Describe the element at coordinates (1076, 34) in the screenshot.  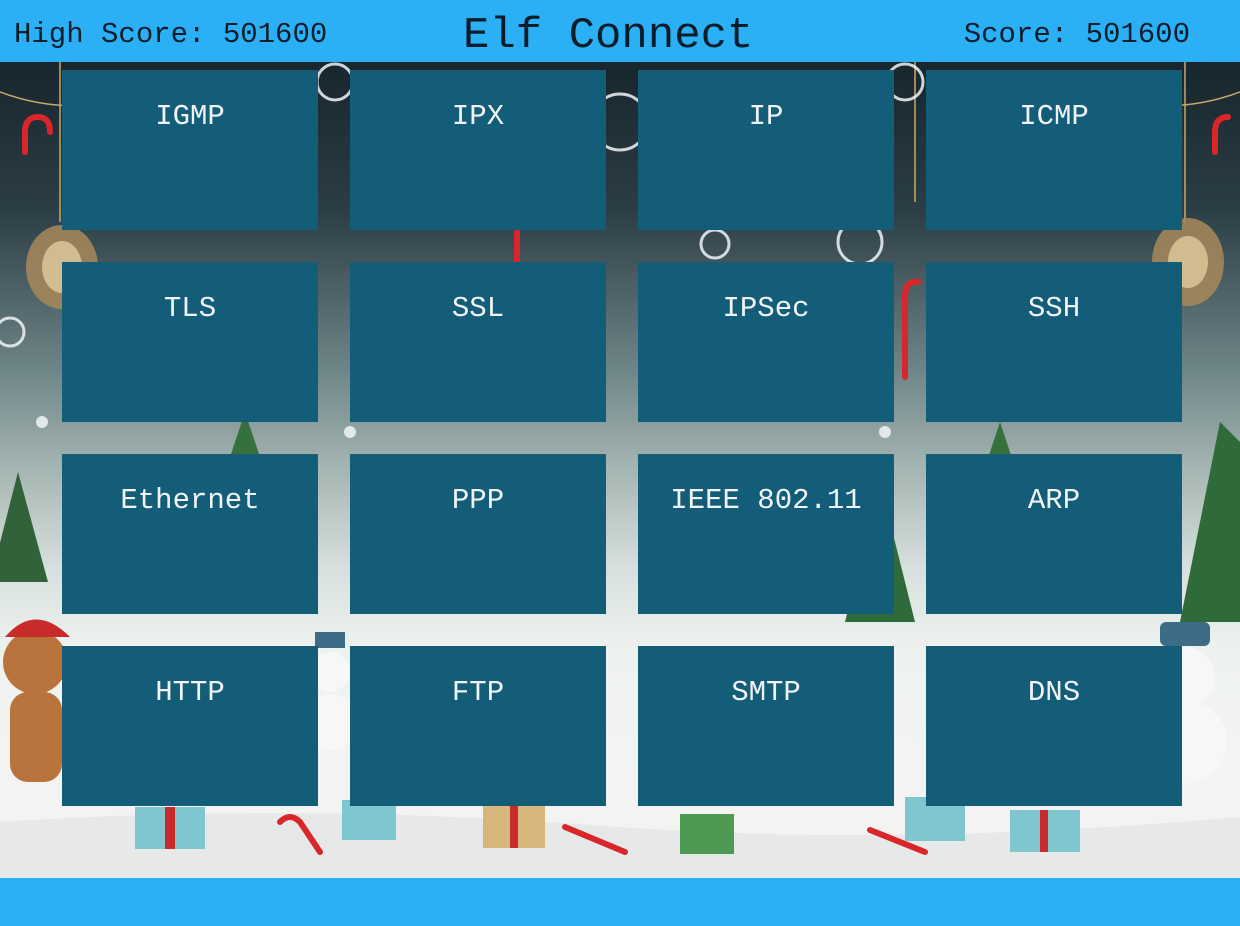
I see `score-label: Score: 501600` at that location.